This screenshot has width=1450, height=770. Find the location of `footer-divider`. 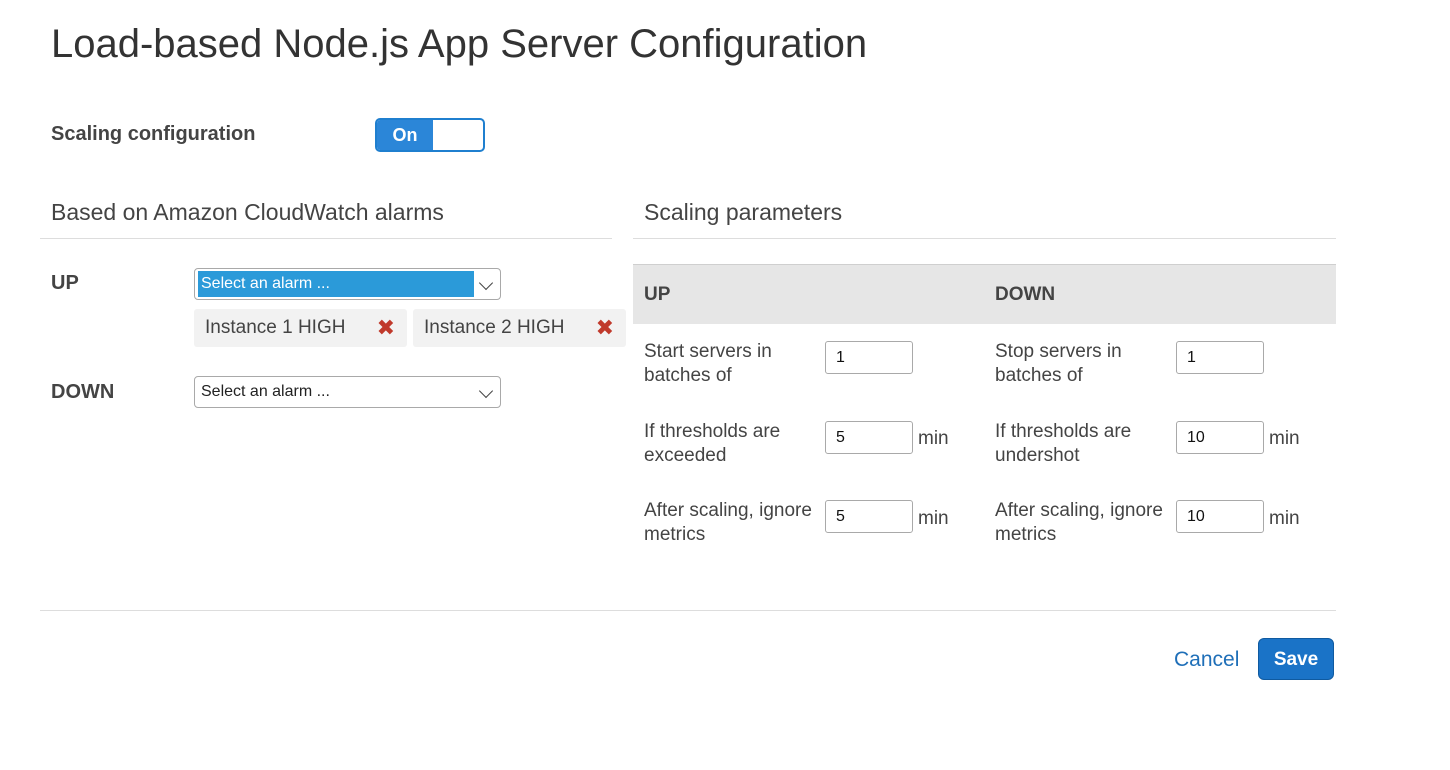

footer-divider is located at coordinates (688, 610).